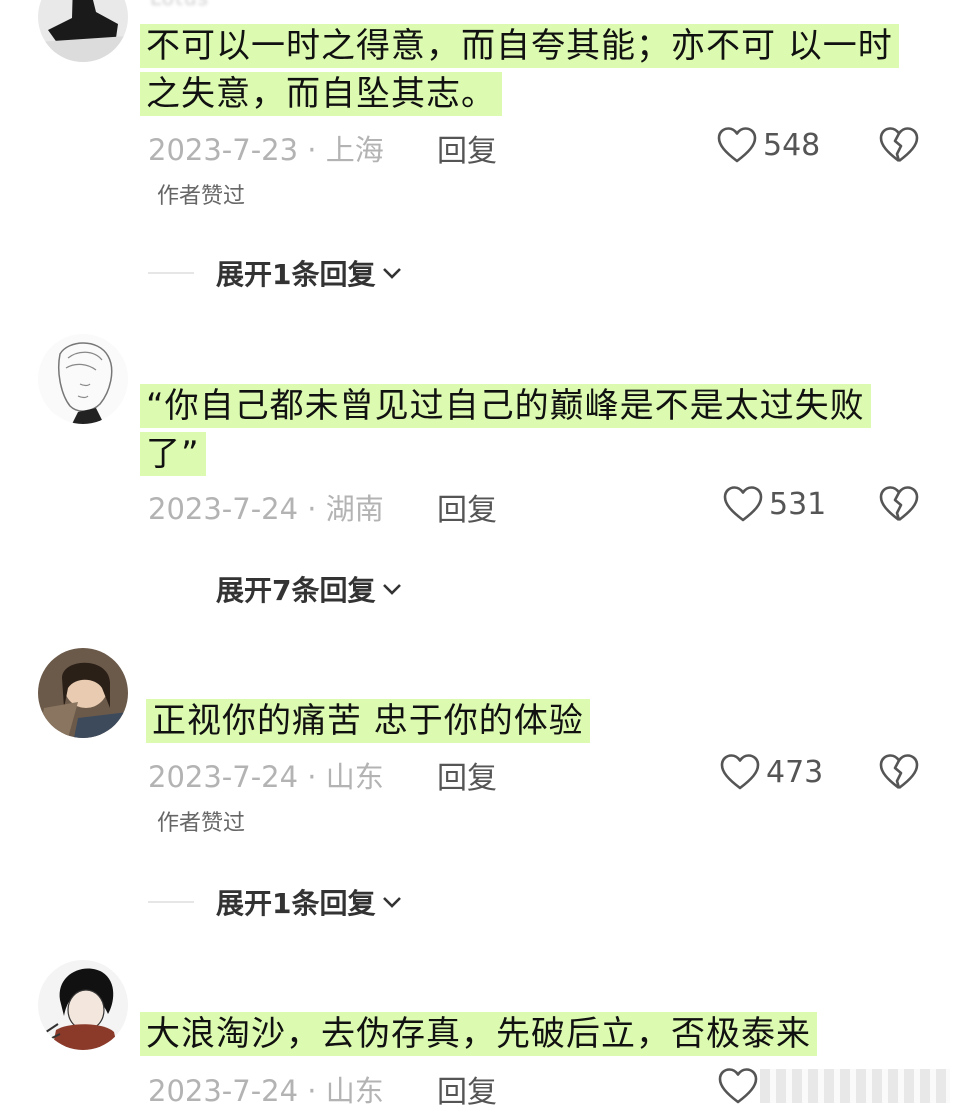  I want to click on like-count: 473, so click(795, 772).